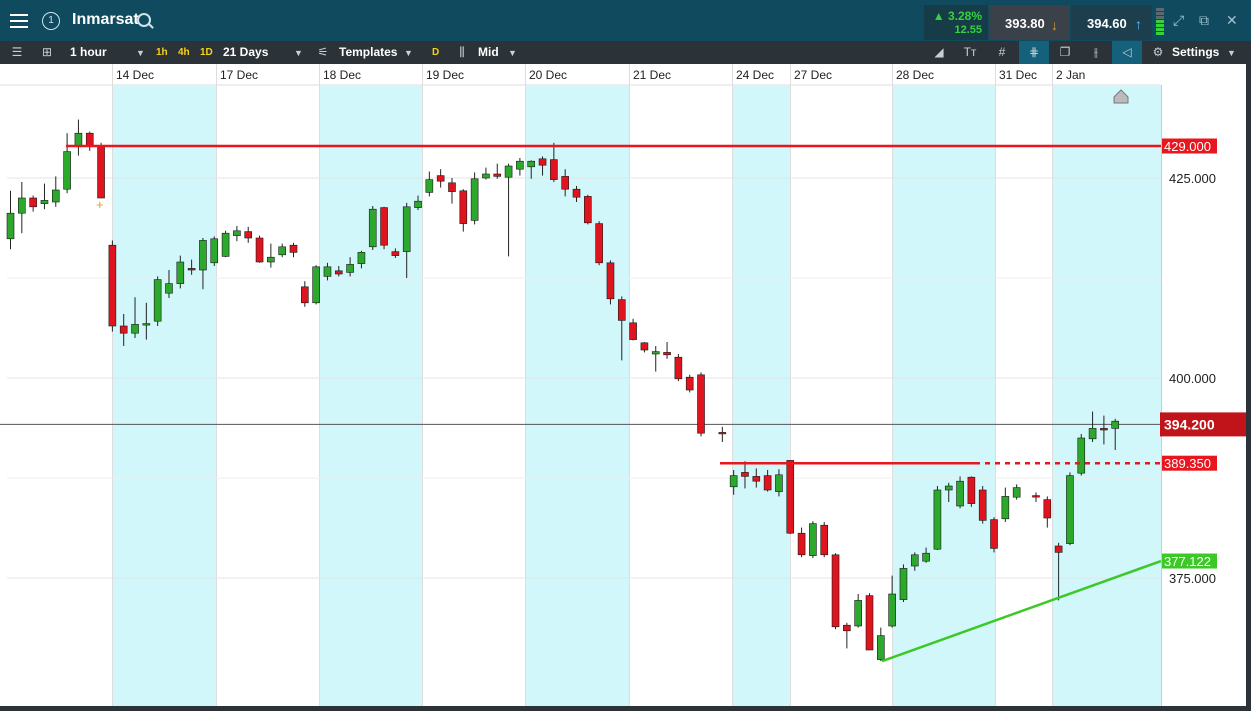 This screenshot has height=711, width=1251. I want to click on sell-button: 393.80 ↓, so click(1029, 22).